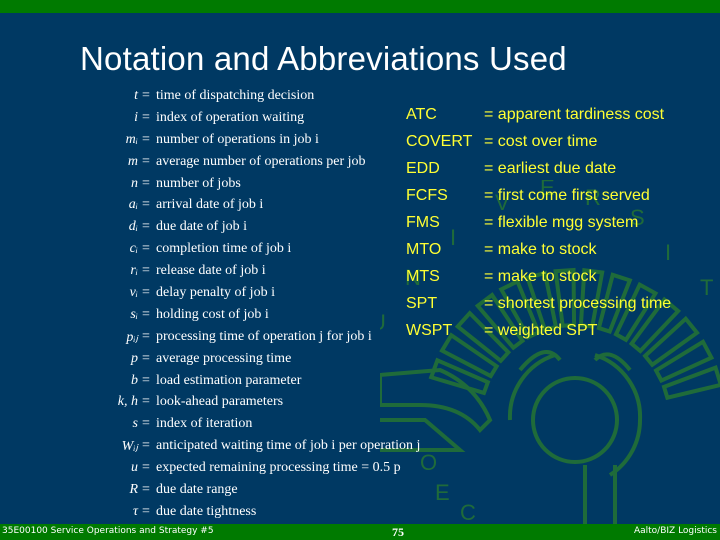 The image size is (720, 540). Describe the element at coordinates (134, 271) in the screenshot. I see `notation-symbol: rᵢ` at that location.